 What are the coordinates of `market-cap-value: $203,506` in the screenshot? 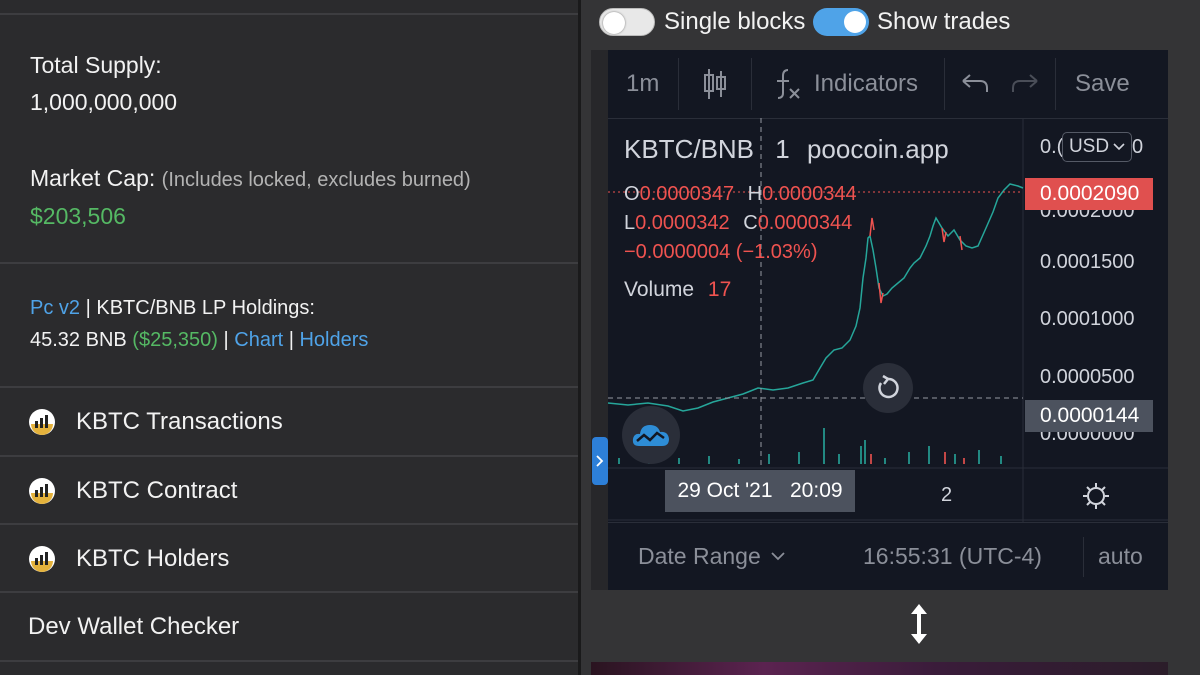 It's located at (78, 216).